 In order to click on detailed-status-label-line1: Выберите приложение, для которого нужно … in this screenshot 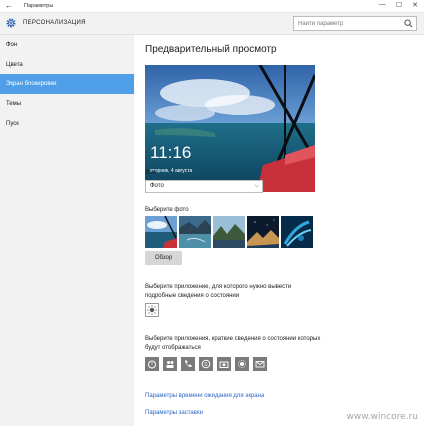, I will do `click(218, 287)`.